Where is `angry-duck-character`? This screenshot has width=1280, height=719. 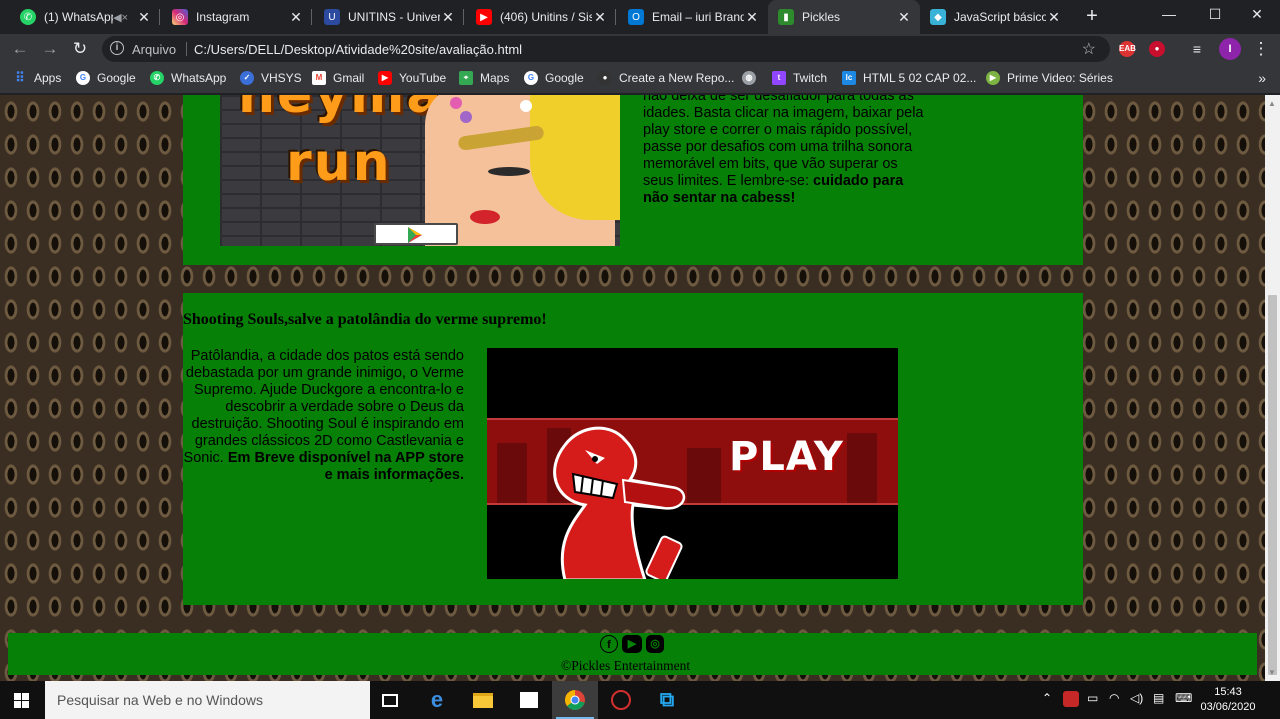
angry-duck-character is located at coordinates (619, 502).